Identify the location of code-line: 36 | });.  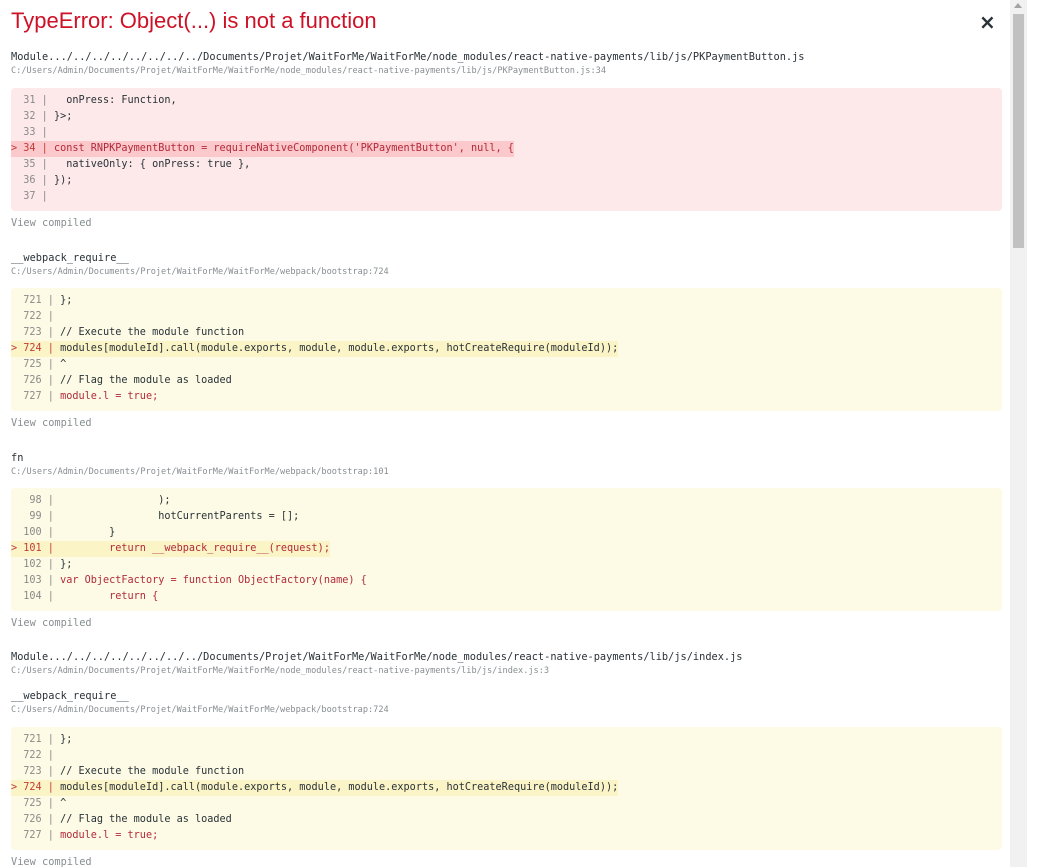
(42, 180).